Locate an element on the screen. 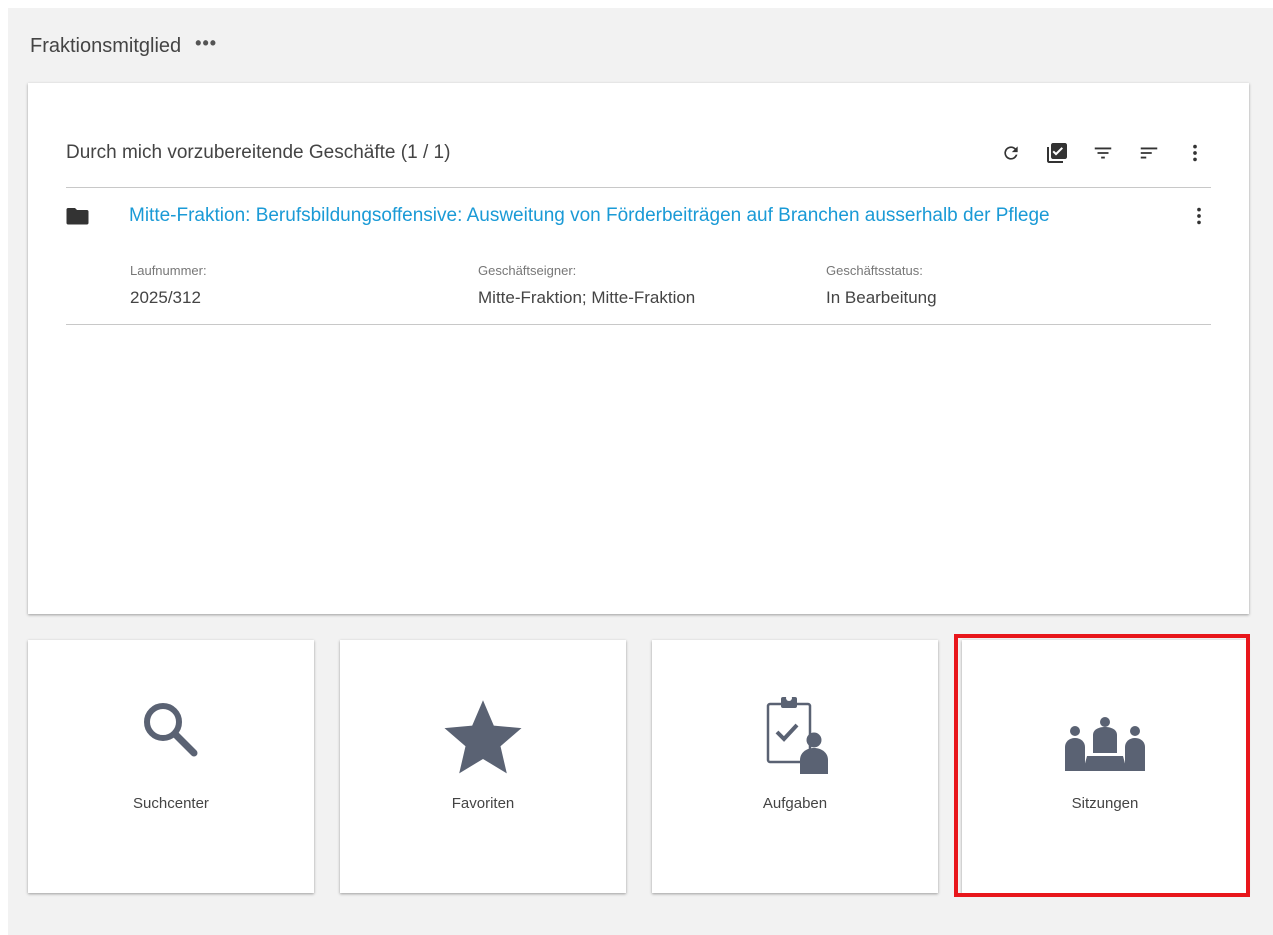 Image resolution: width=1273 pixels, height=935 pixels. widget-toolbar is located at coordinates (1103, 153).